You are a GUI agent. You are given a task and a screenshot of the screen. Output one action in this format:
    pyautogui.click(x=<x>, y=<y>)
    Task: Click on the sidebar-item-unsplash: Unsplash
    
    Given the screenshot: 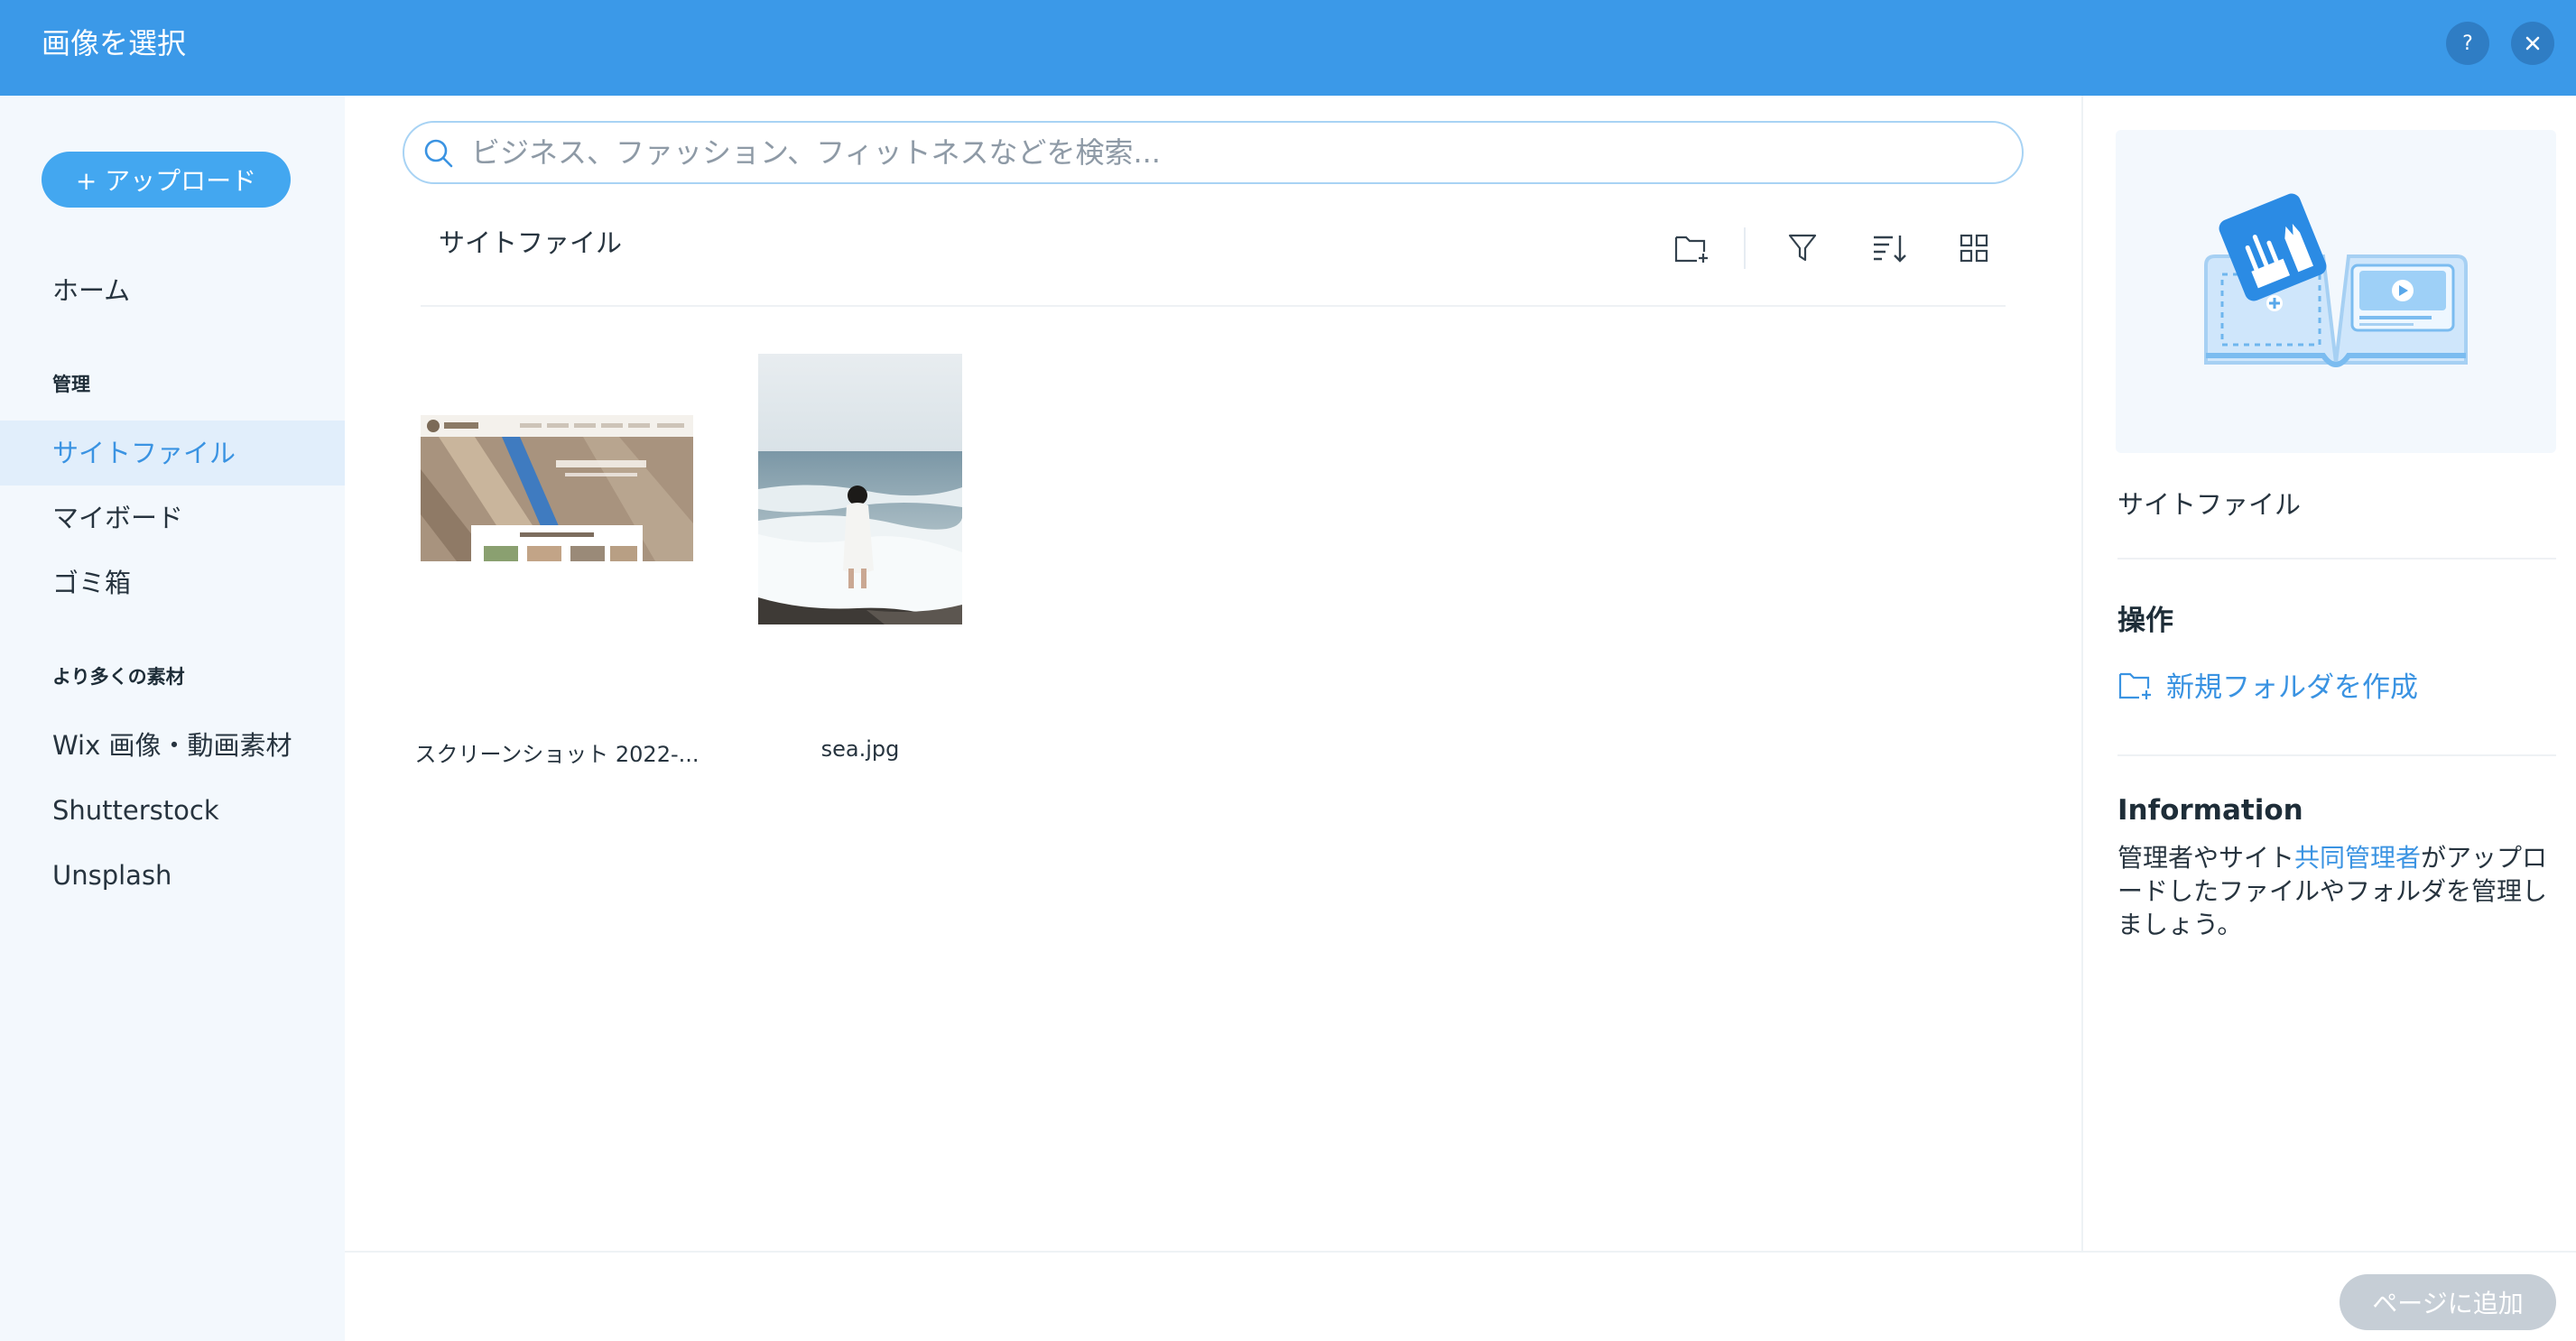 What is the action you would take?
    pyautogui.click(x=172, y=875)
    